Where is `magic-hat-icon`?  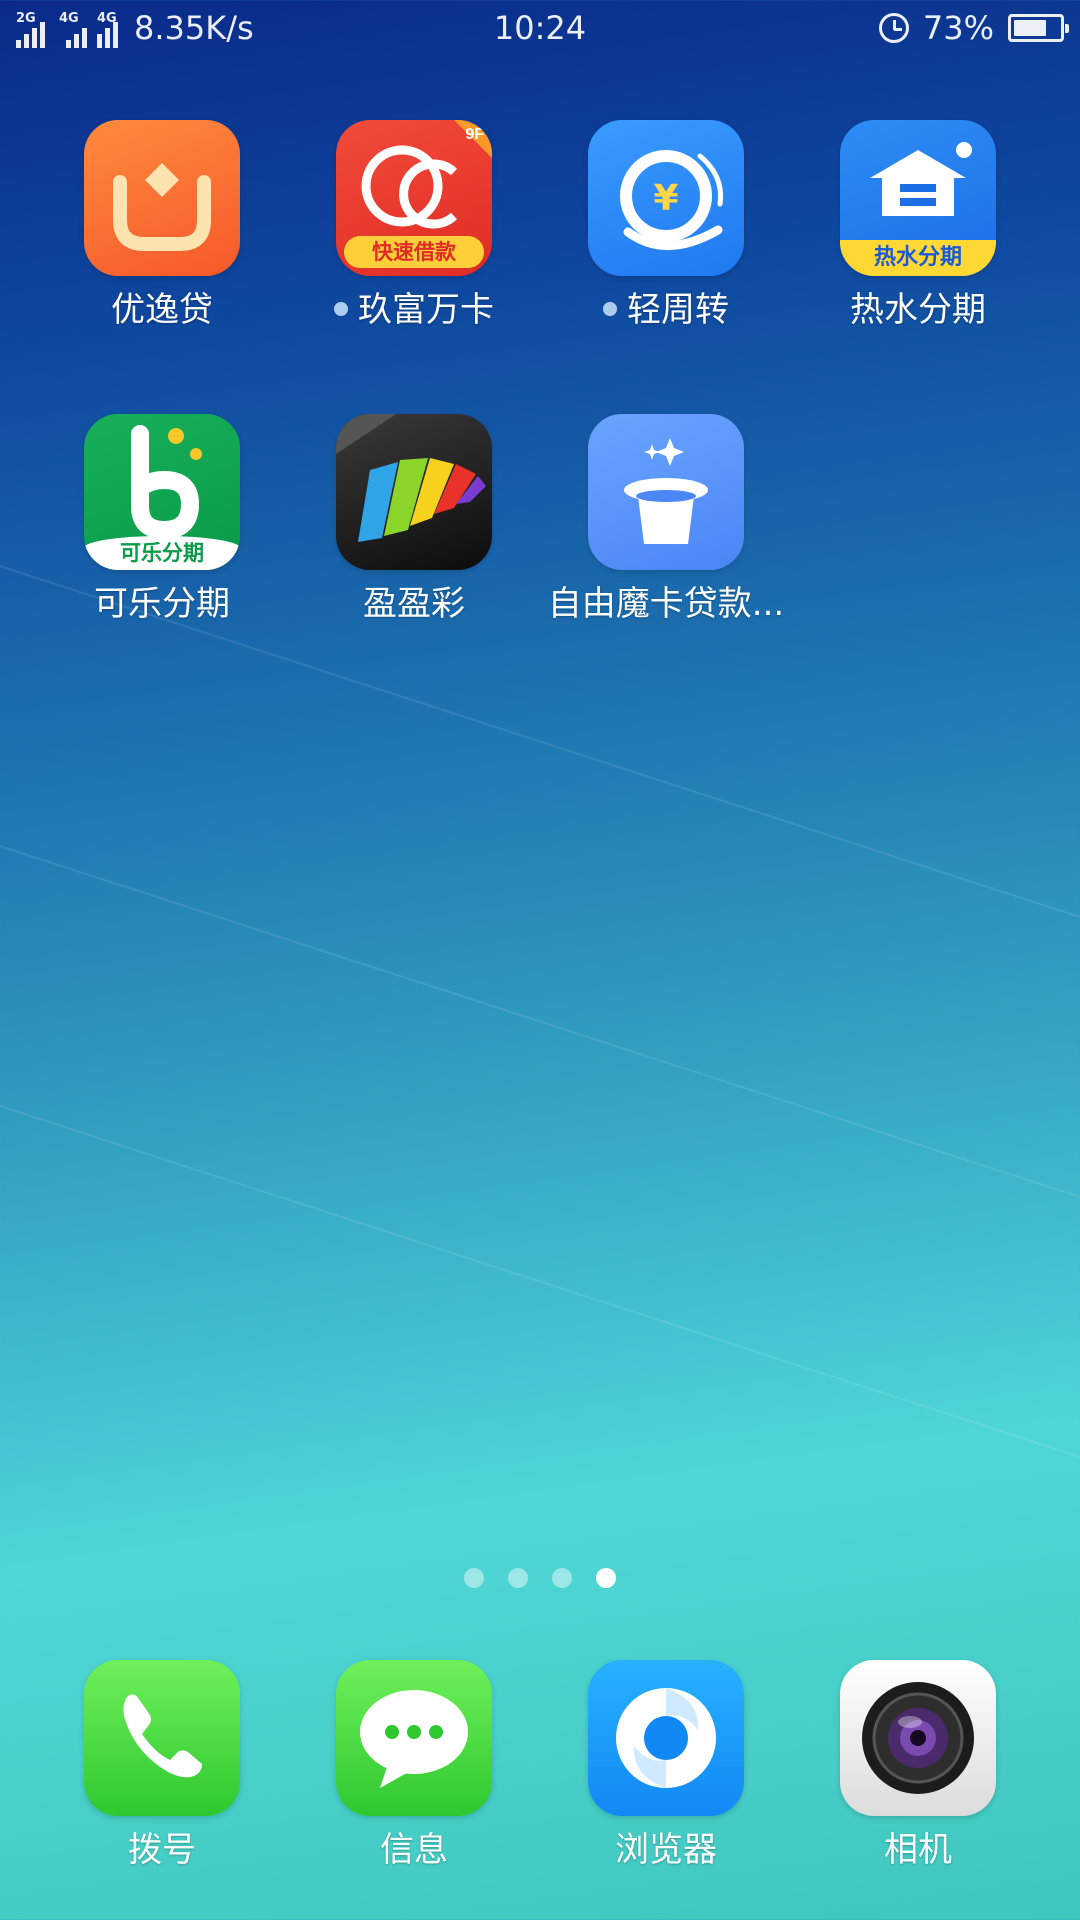 magic-hat-icon is located at coordinates (666, 492).